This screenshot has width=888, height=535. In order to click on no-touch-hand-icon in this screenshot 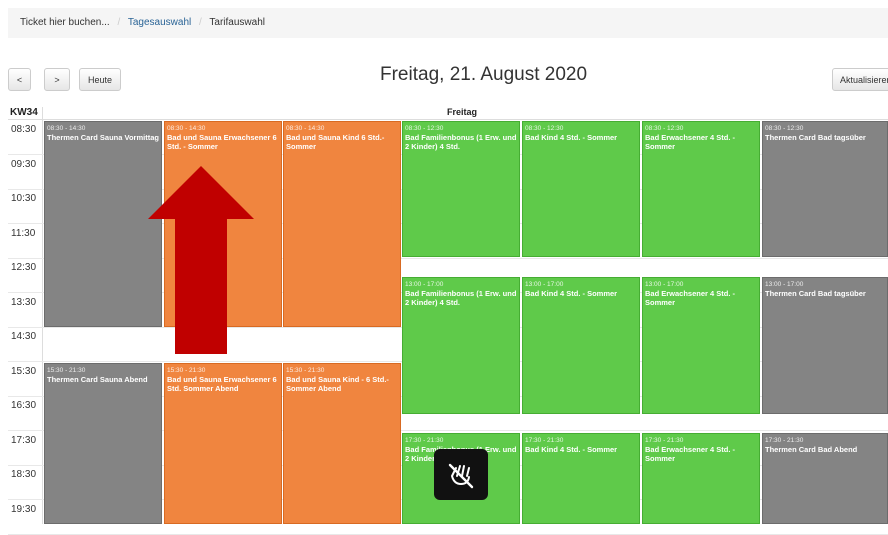, I will do `click(461, 474)`.